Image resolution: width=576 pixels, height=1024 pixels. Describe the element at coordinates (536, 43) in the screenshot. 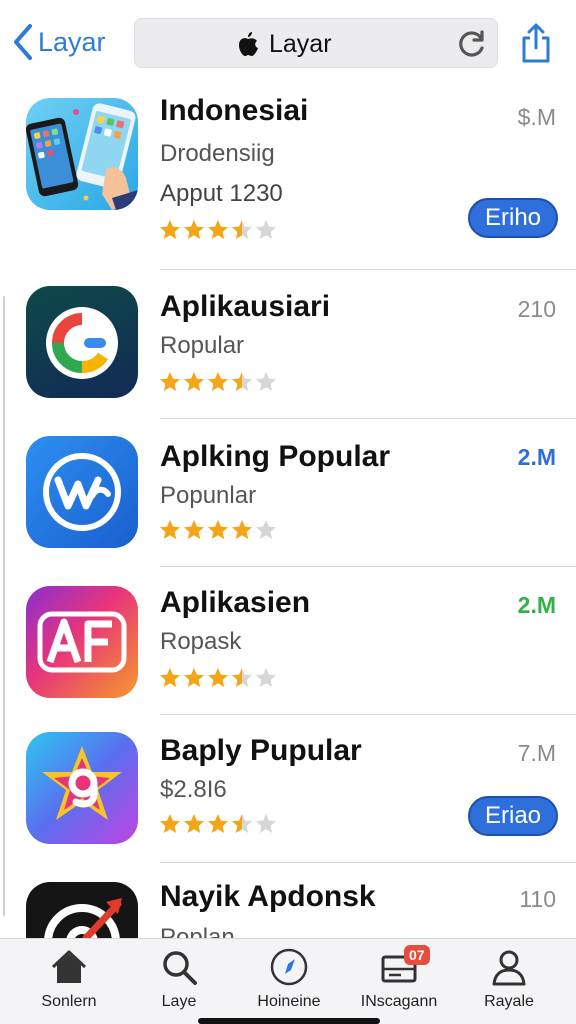

I see `share-icon` at that location.